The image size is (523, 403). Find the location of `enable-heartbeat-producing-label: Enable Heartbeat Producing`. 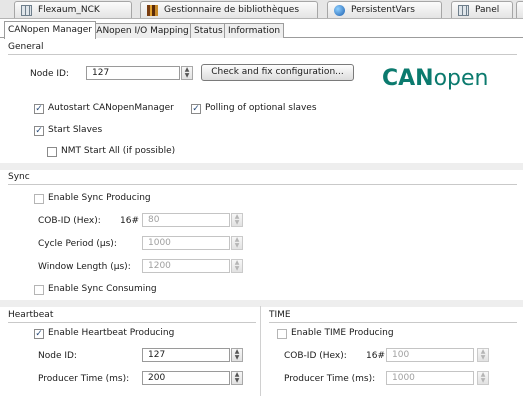

enable-heartbeat-producing-label: Enable Heartbeat Producing is located at coordinates (111, 333).